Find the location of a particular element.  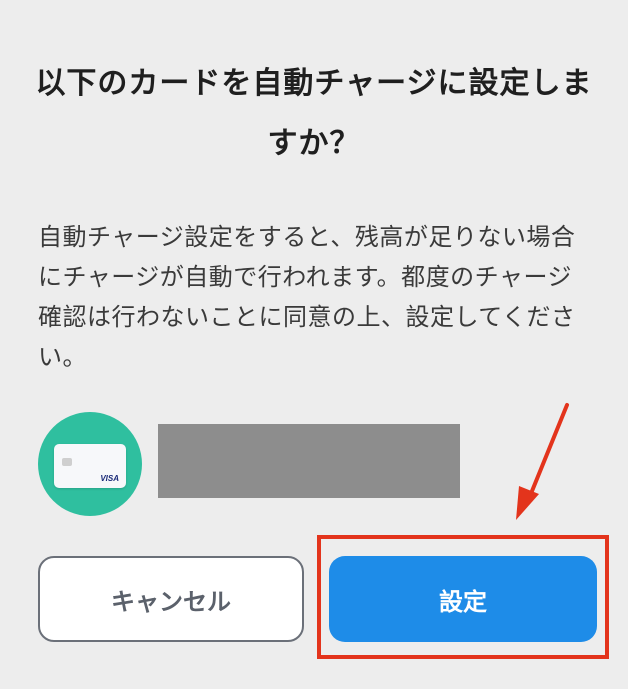

dialog-title: 以下のカードを自動チャージに設定しますか？ is located at coordinates (314, 113).